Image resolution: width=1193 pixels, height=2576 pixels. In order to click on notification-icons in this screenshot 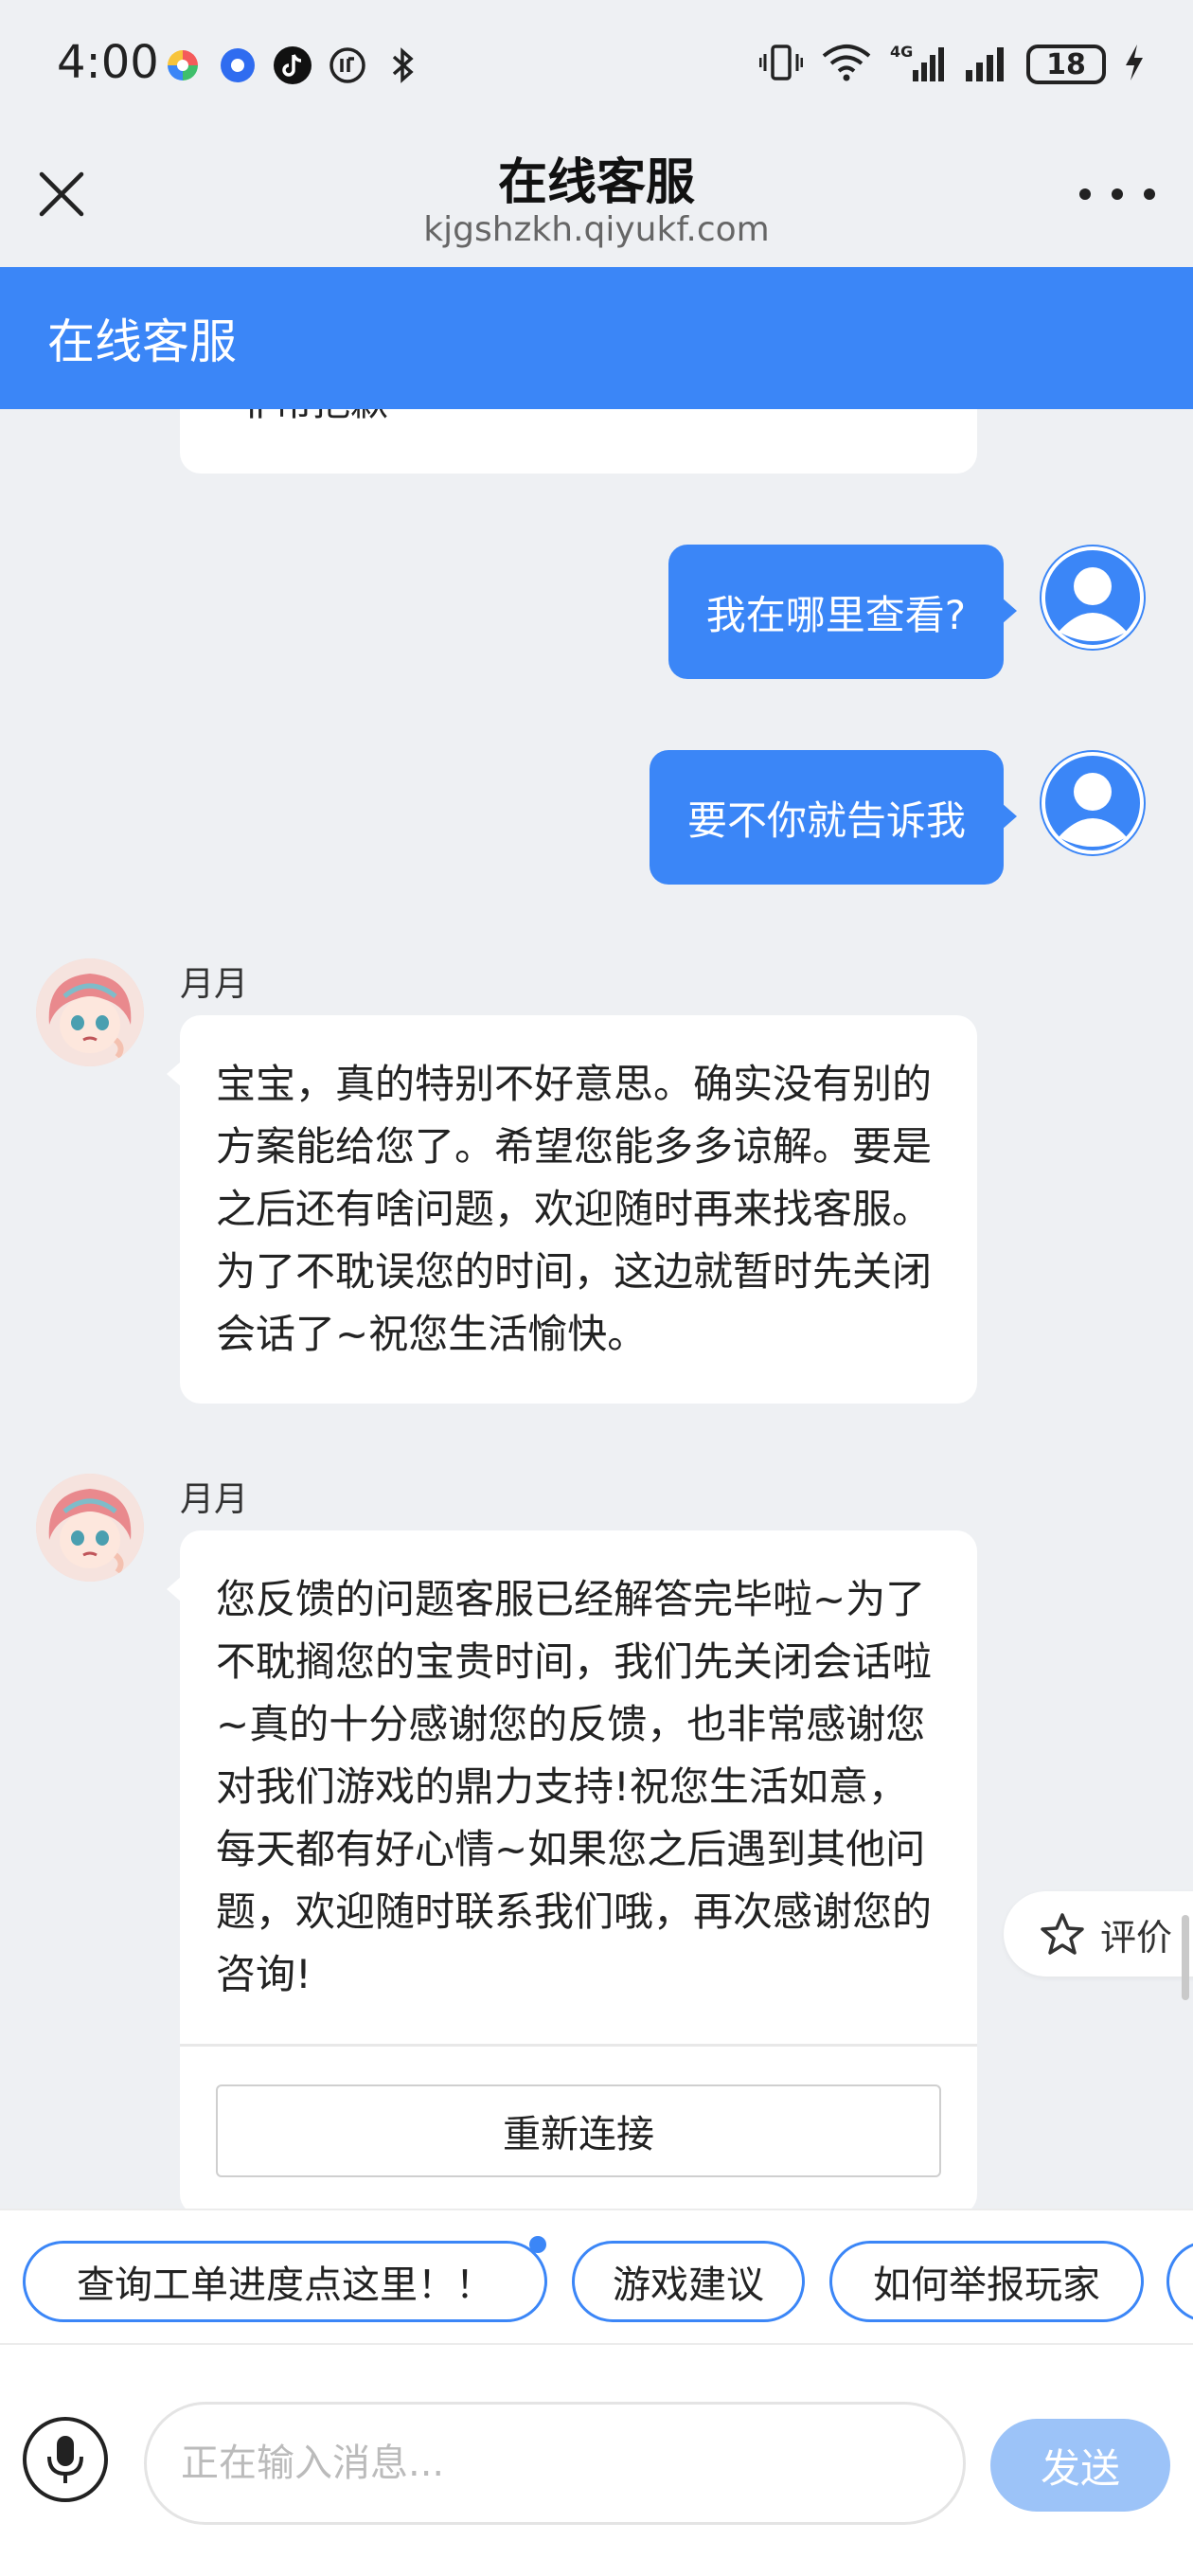, I will do `click(292, 65)`.